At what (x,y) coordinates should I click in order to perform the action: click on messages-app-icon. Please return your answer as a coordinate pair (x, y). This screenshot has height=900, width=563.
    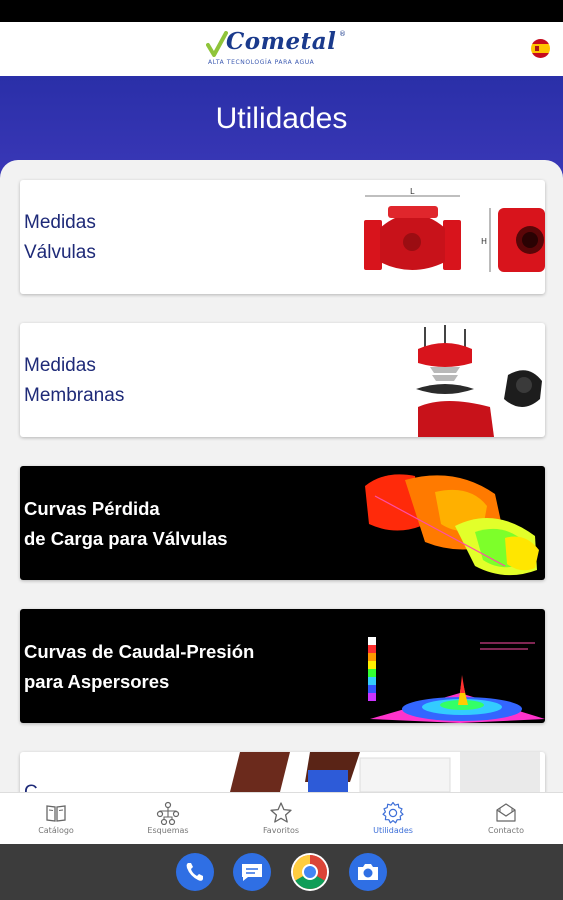
    Looking at the image, I should click on (252, 872).